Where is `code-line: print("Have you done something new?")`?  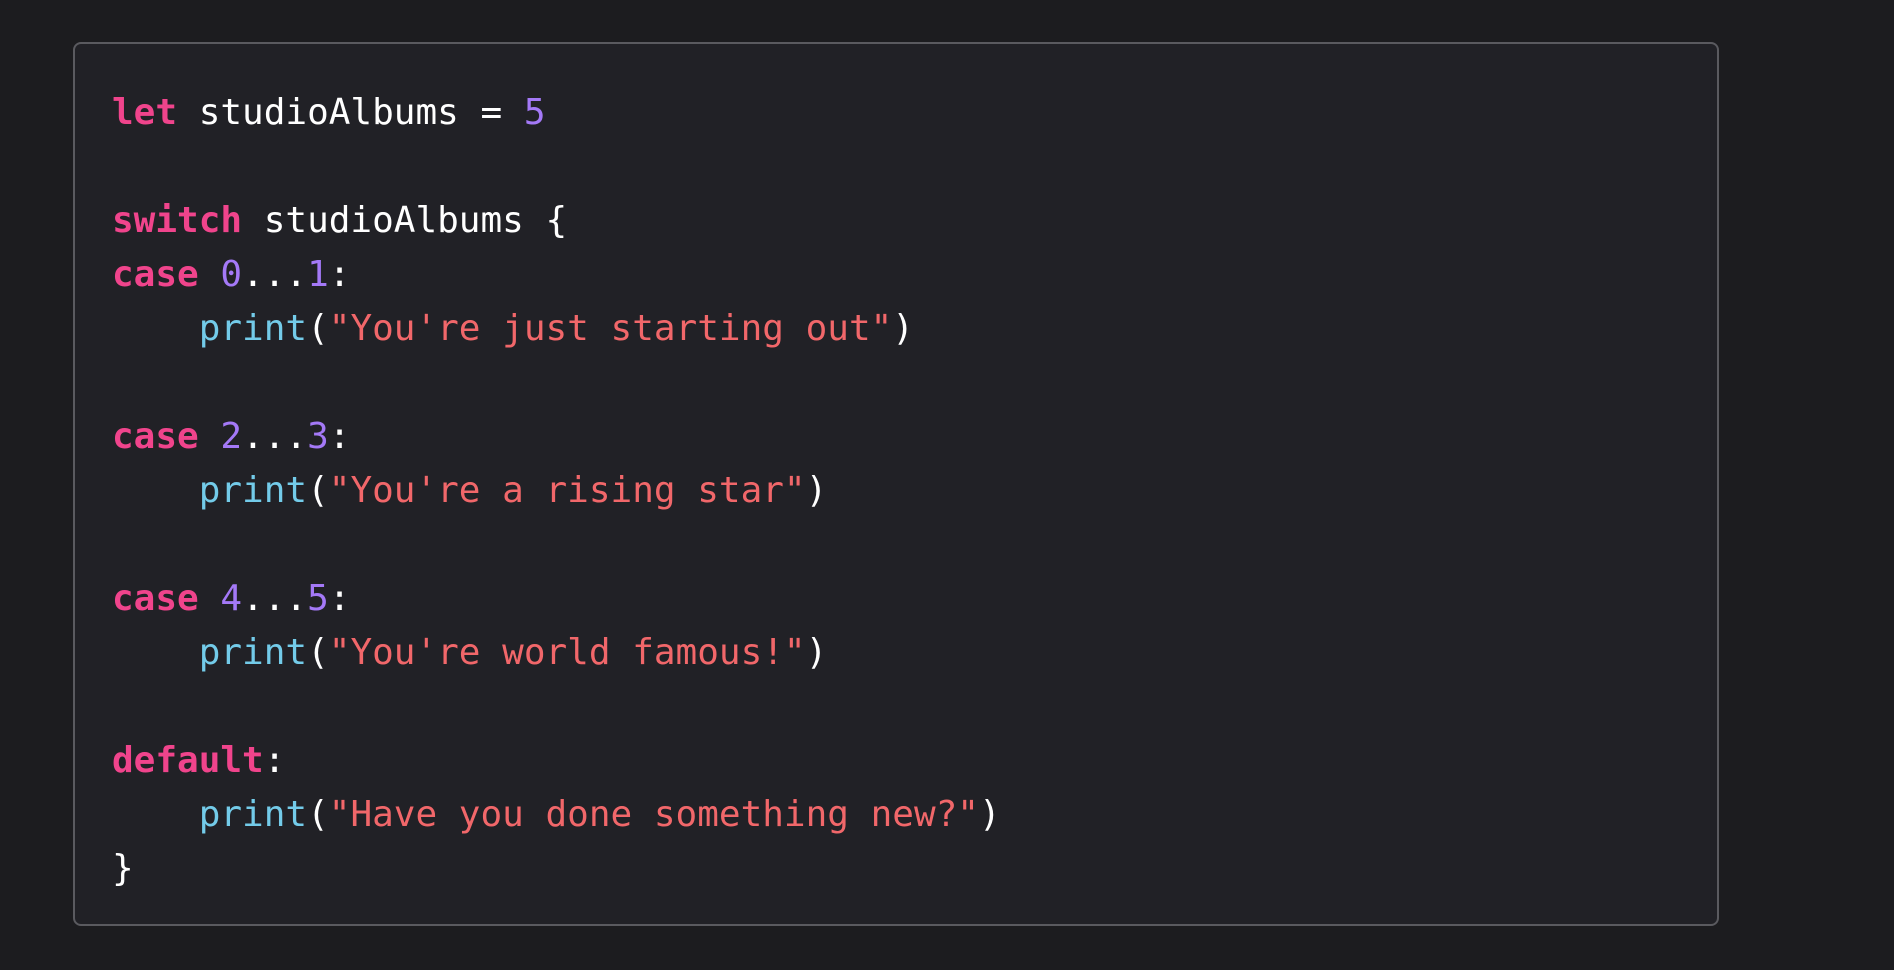
code-line: print("Have you done something new?") is located at coordinates (556, 815).